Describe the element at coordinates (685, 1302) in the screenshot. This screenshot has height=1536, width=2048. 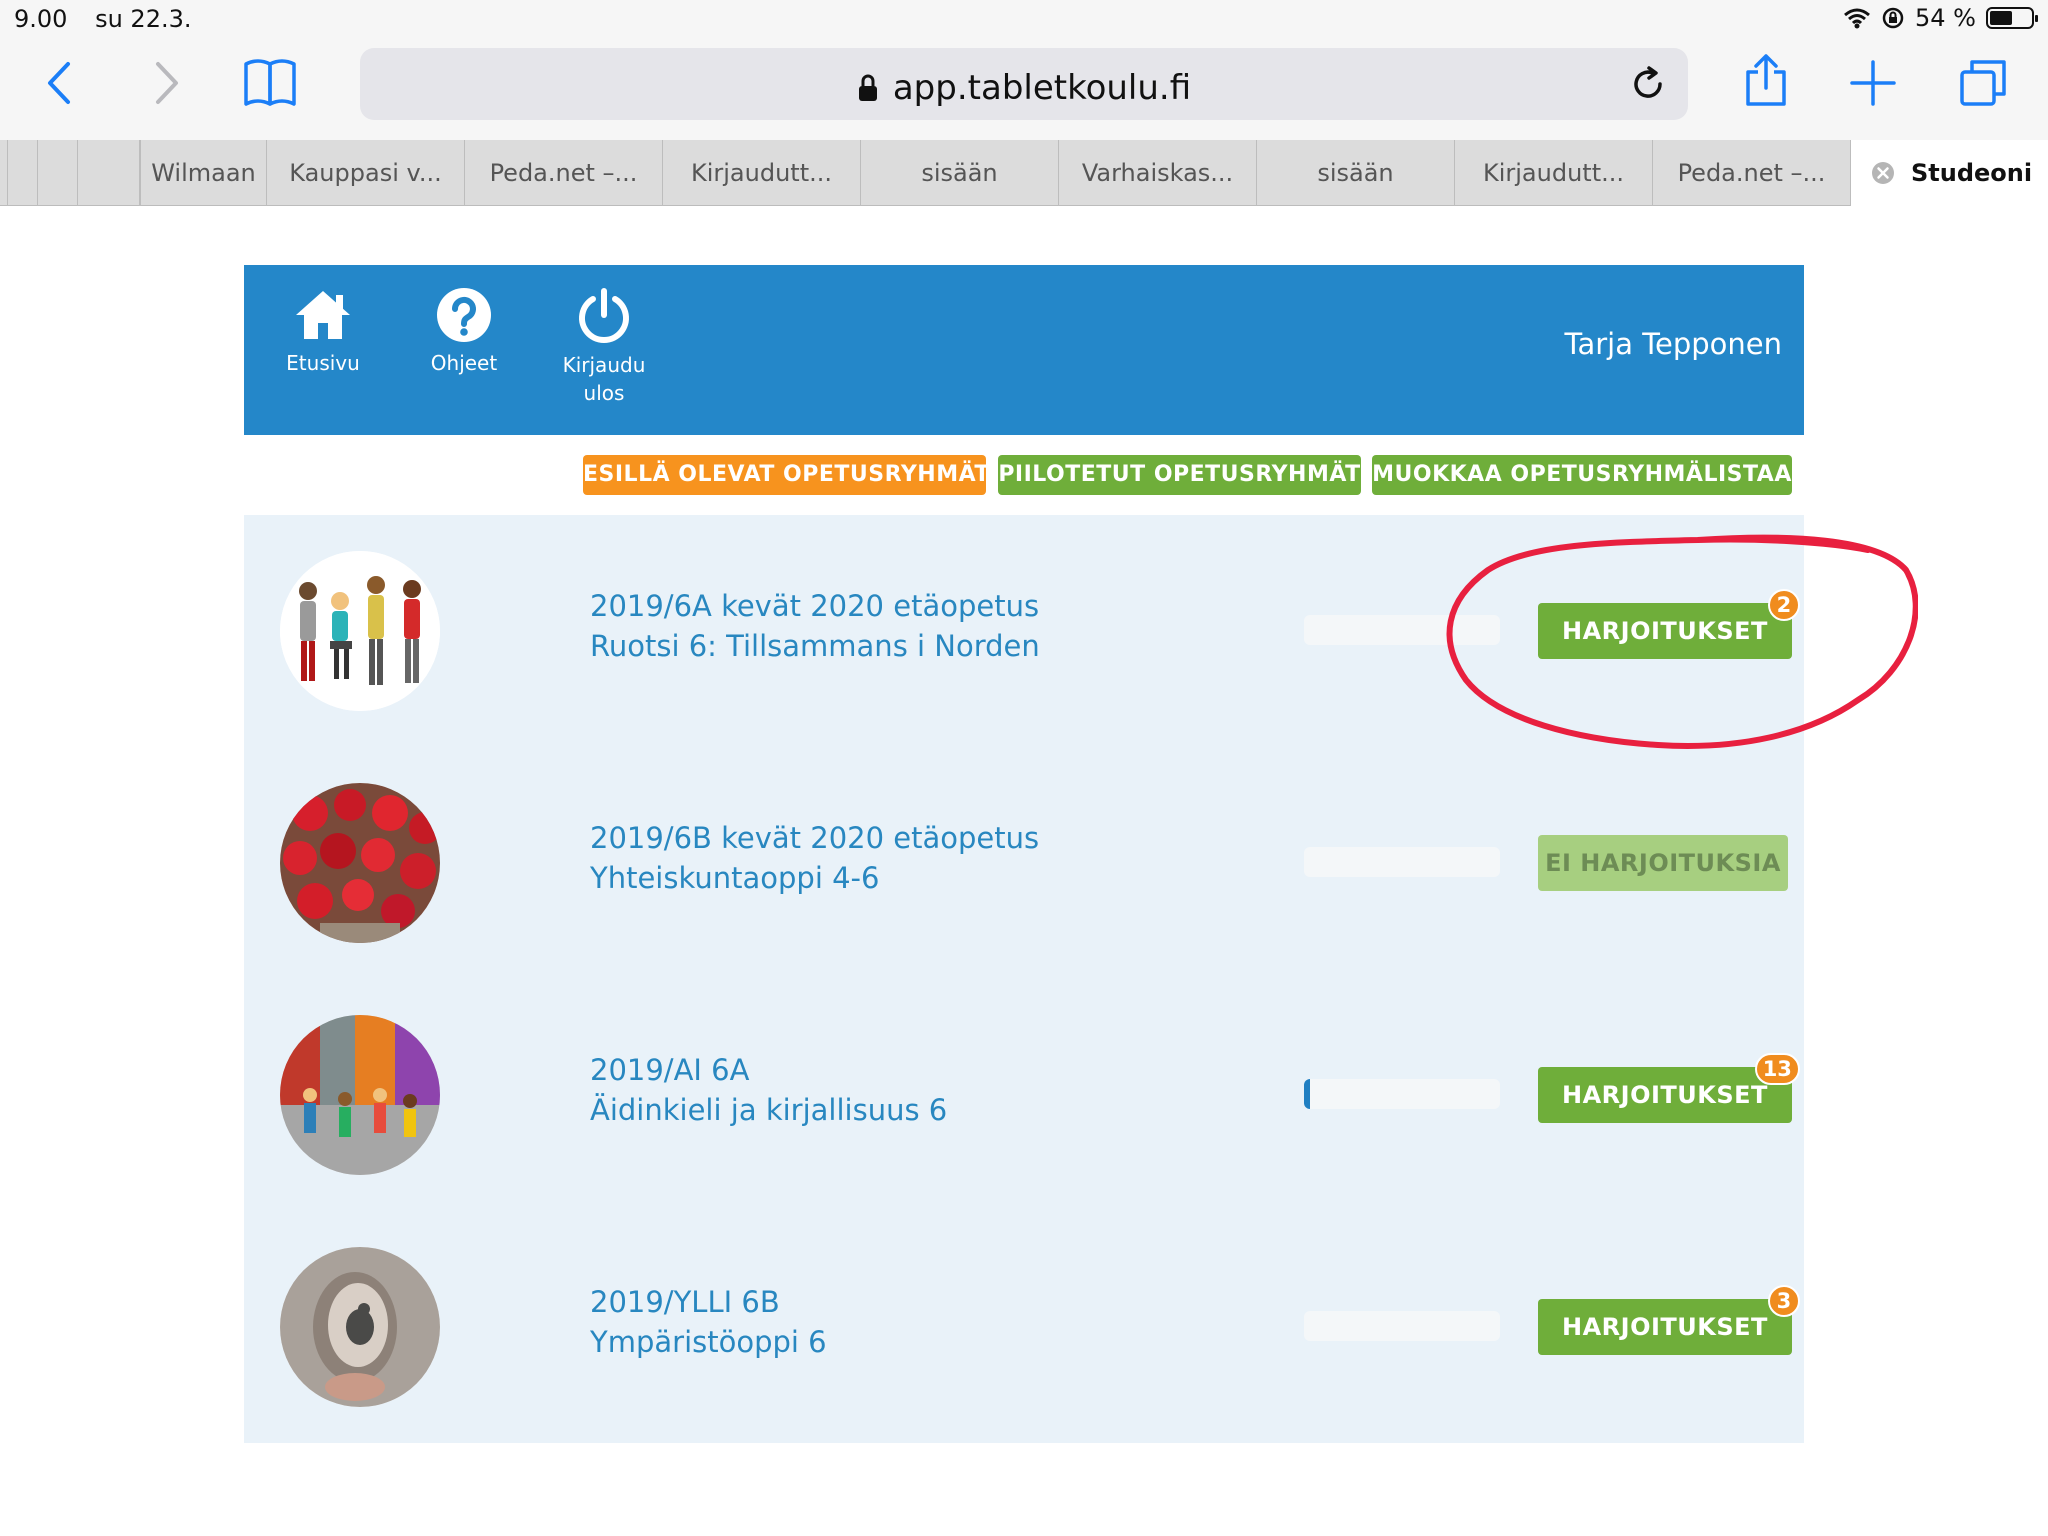
I see `group-name: 2019/YLLI 6B` at that location.